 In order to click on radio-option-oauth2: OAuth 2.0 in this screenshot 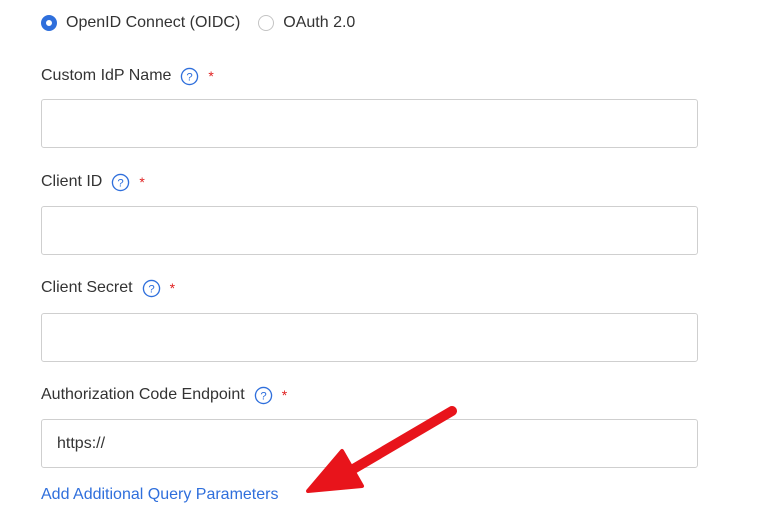, I will do `click(306, 23)`.